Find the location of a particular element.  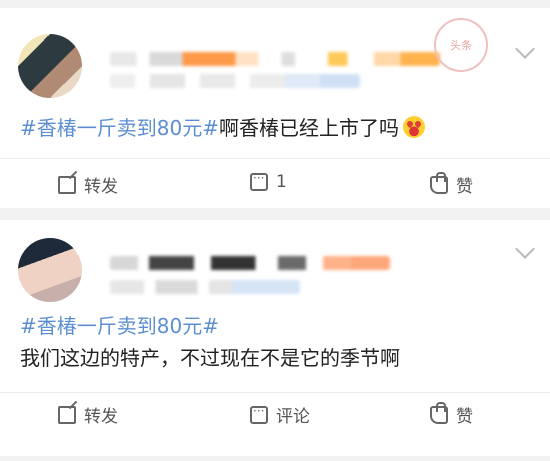

watermark-stamp: 头条 is located at coordinates (461, 45).